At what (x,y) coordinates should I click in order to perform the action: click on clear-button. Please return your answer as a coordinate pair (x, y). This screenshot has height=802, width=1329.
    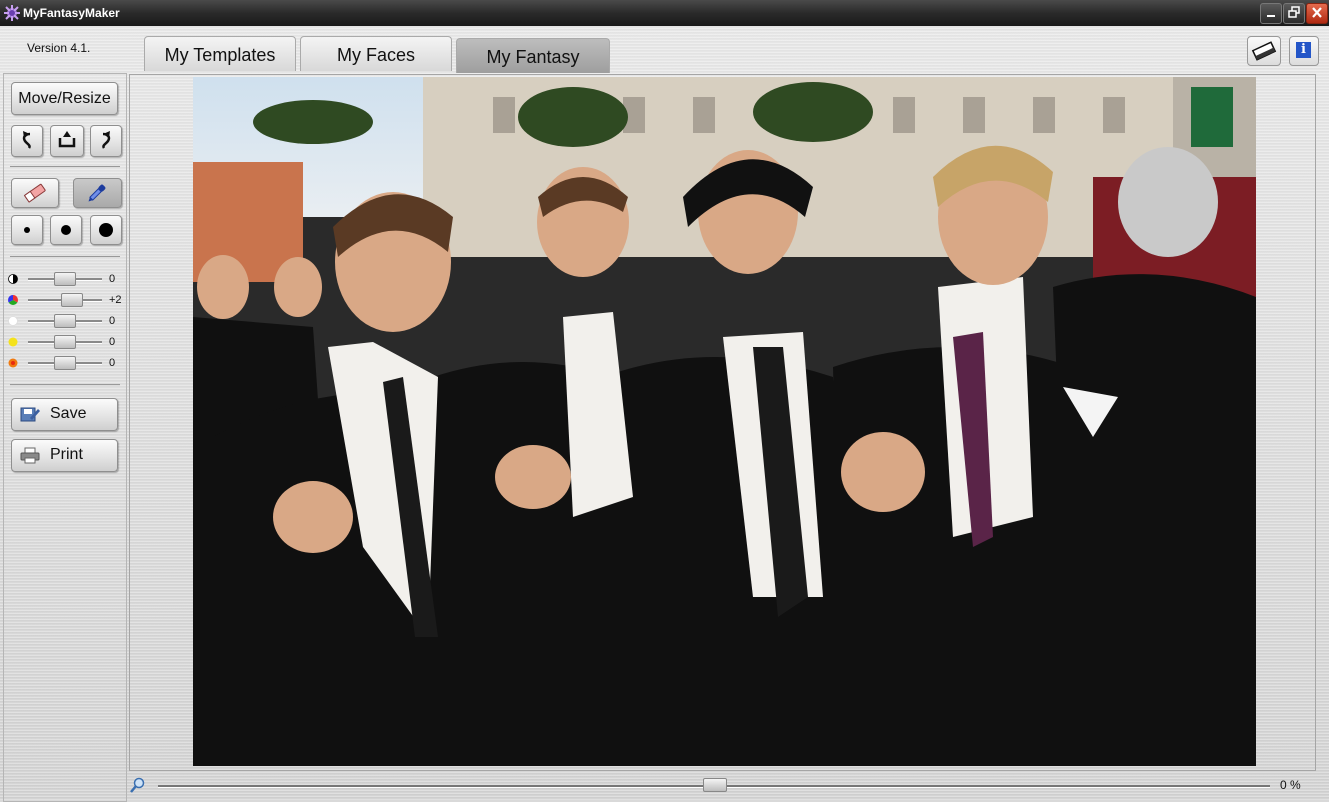
    Looking at the image, I should click on (1264, 51).